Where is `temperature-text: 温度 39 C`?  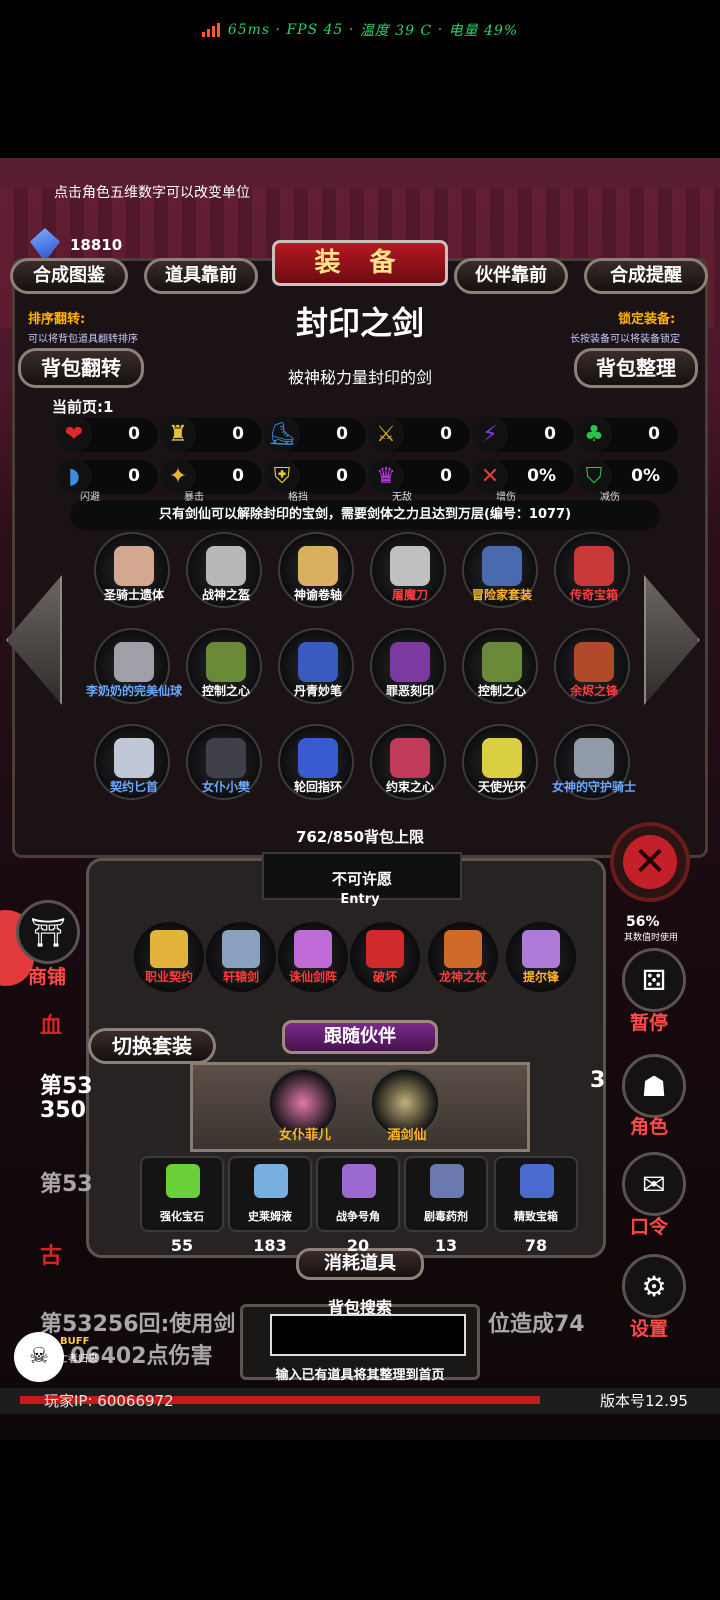
temperature-text: 温度 39 C is located at coordinates (396, 31).